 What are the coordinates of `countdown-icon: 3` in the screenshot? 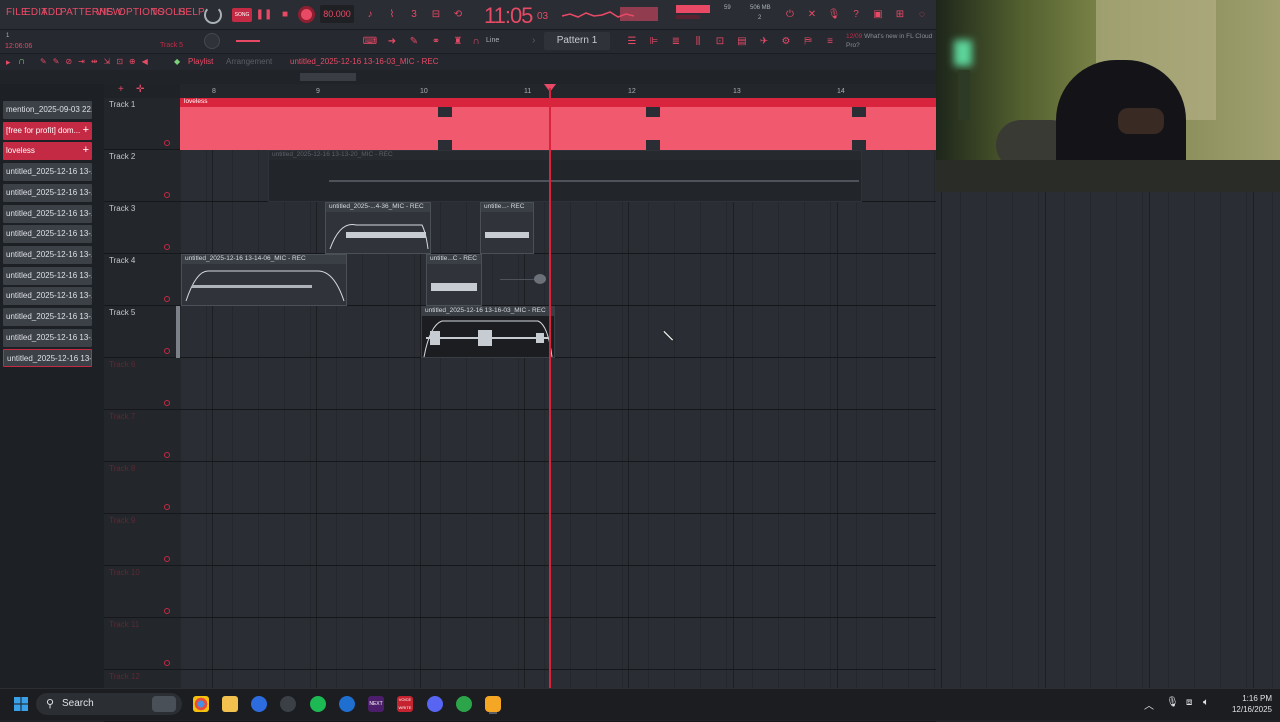 It's located at (414, 14).